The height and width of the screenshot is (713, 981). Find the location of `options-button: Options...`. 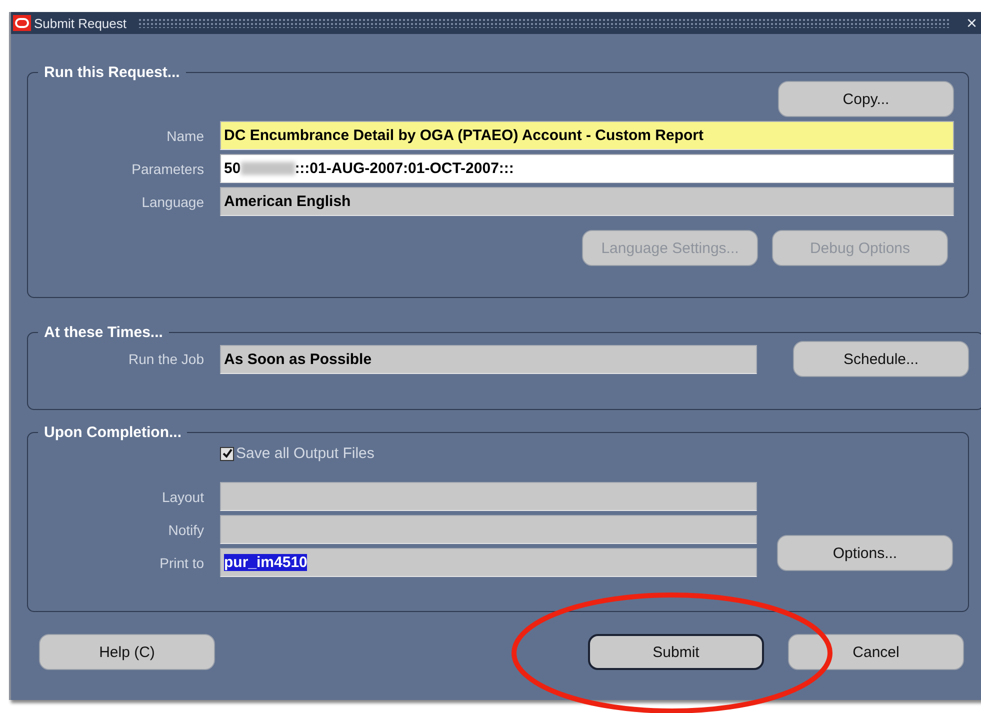

options-button: Options... is located at coordinates (865, 553).